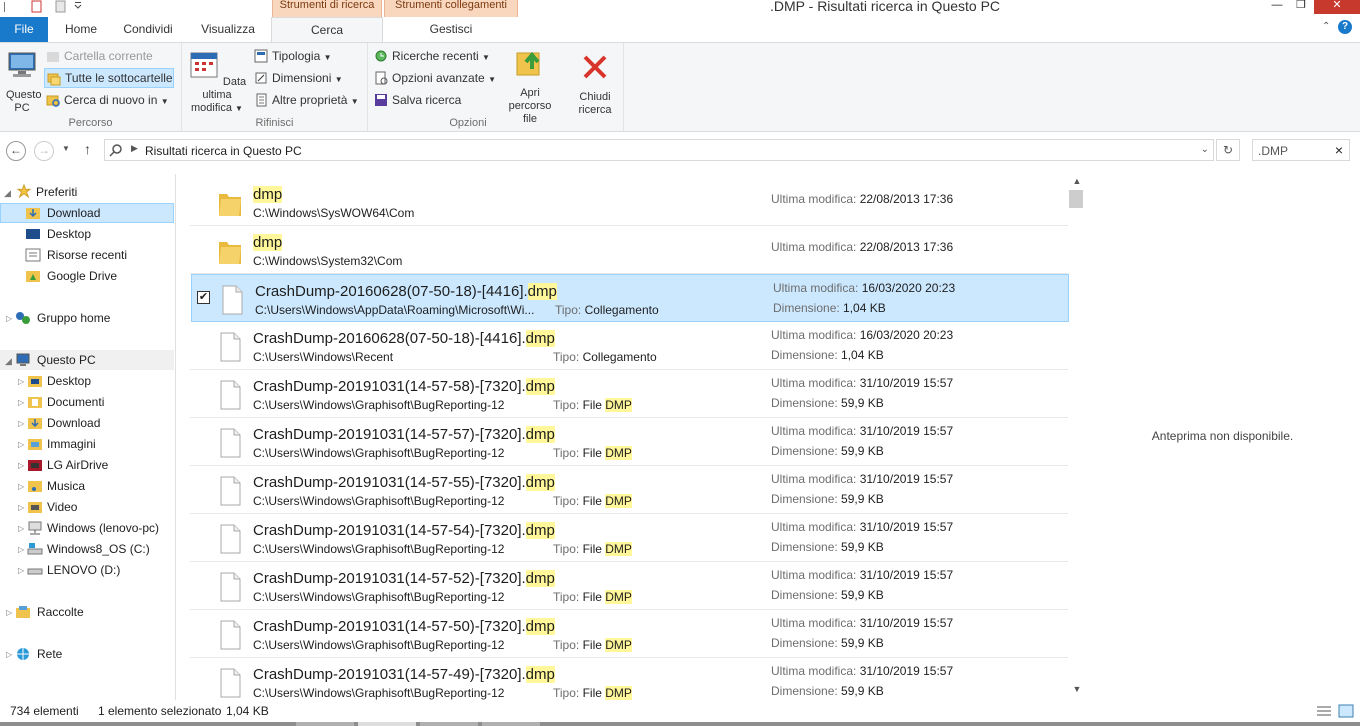 This screenshot has height=726, width=1360. What do you see at coordinates (87, 149) in the screenshot?
I see `up-button: ↑` at bounding box center [87, 149].